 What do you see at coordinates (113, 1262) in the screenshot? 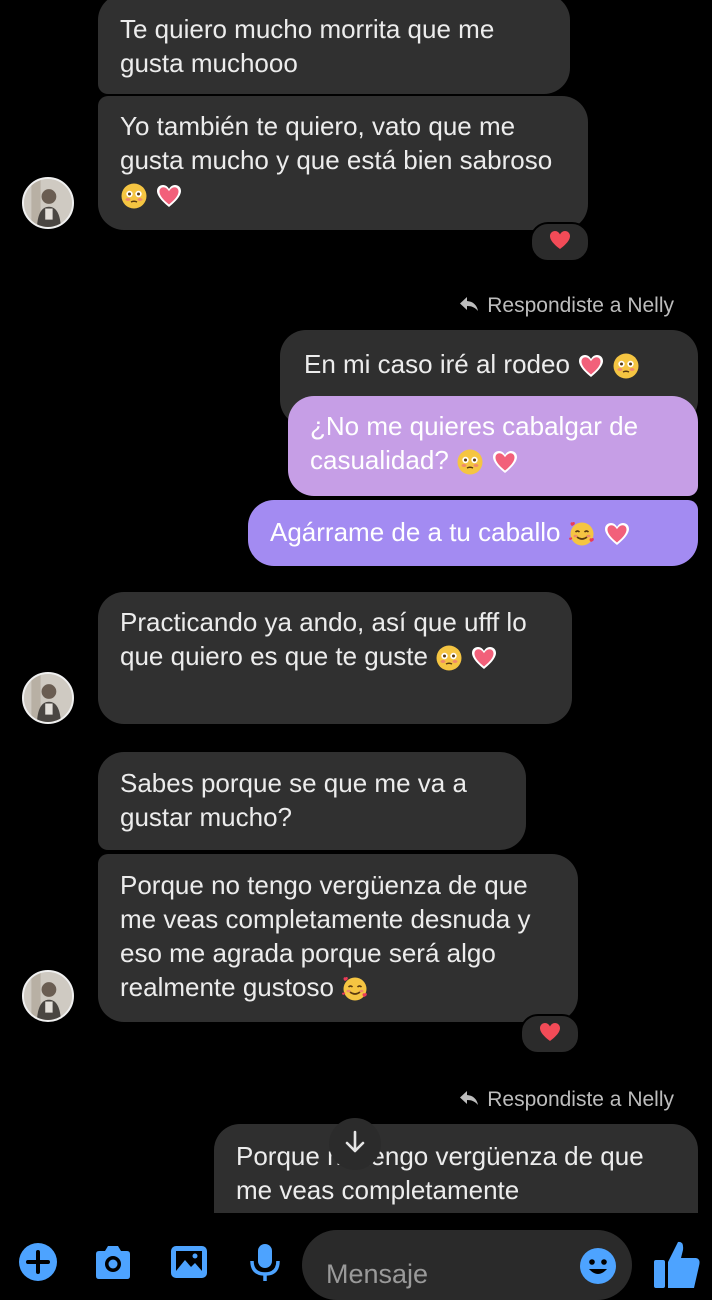
I see `camera-icon` at bounding box center [113, 1262].